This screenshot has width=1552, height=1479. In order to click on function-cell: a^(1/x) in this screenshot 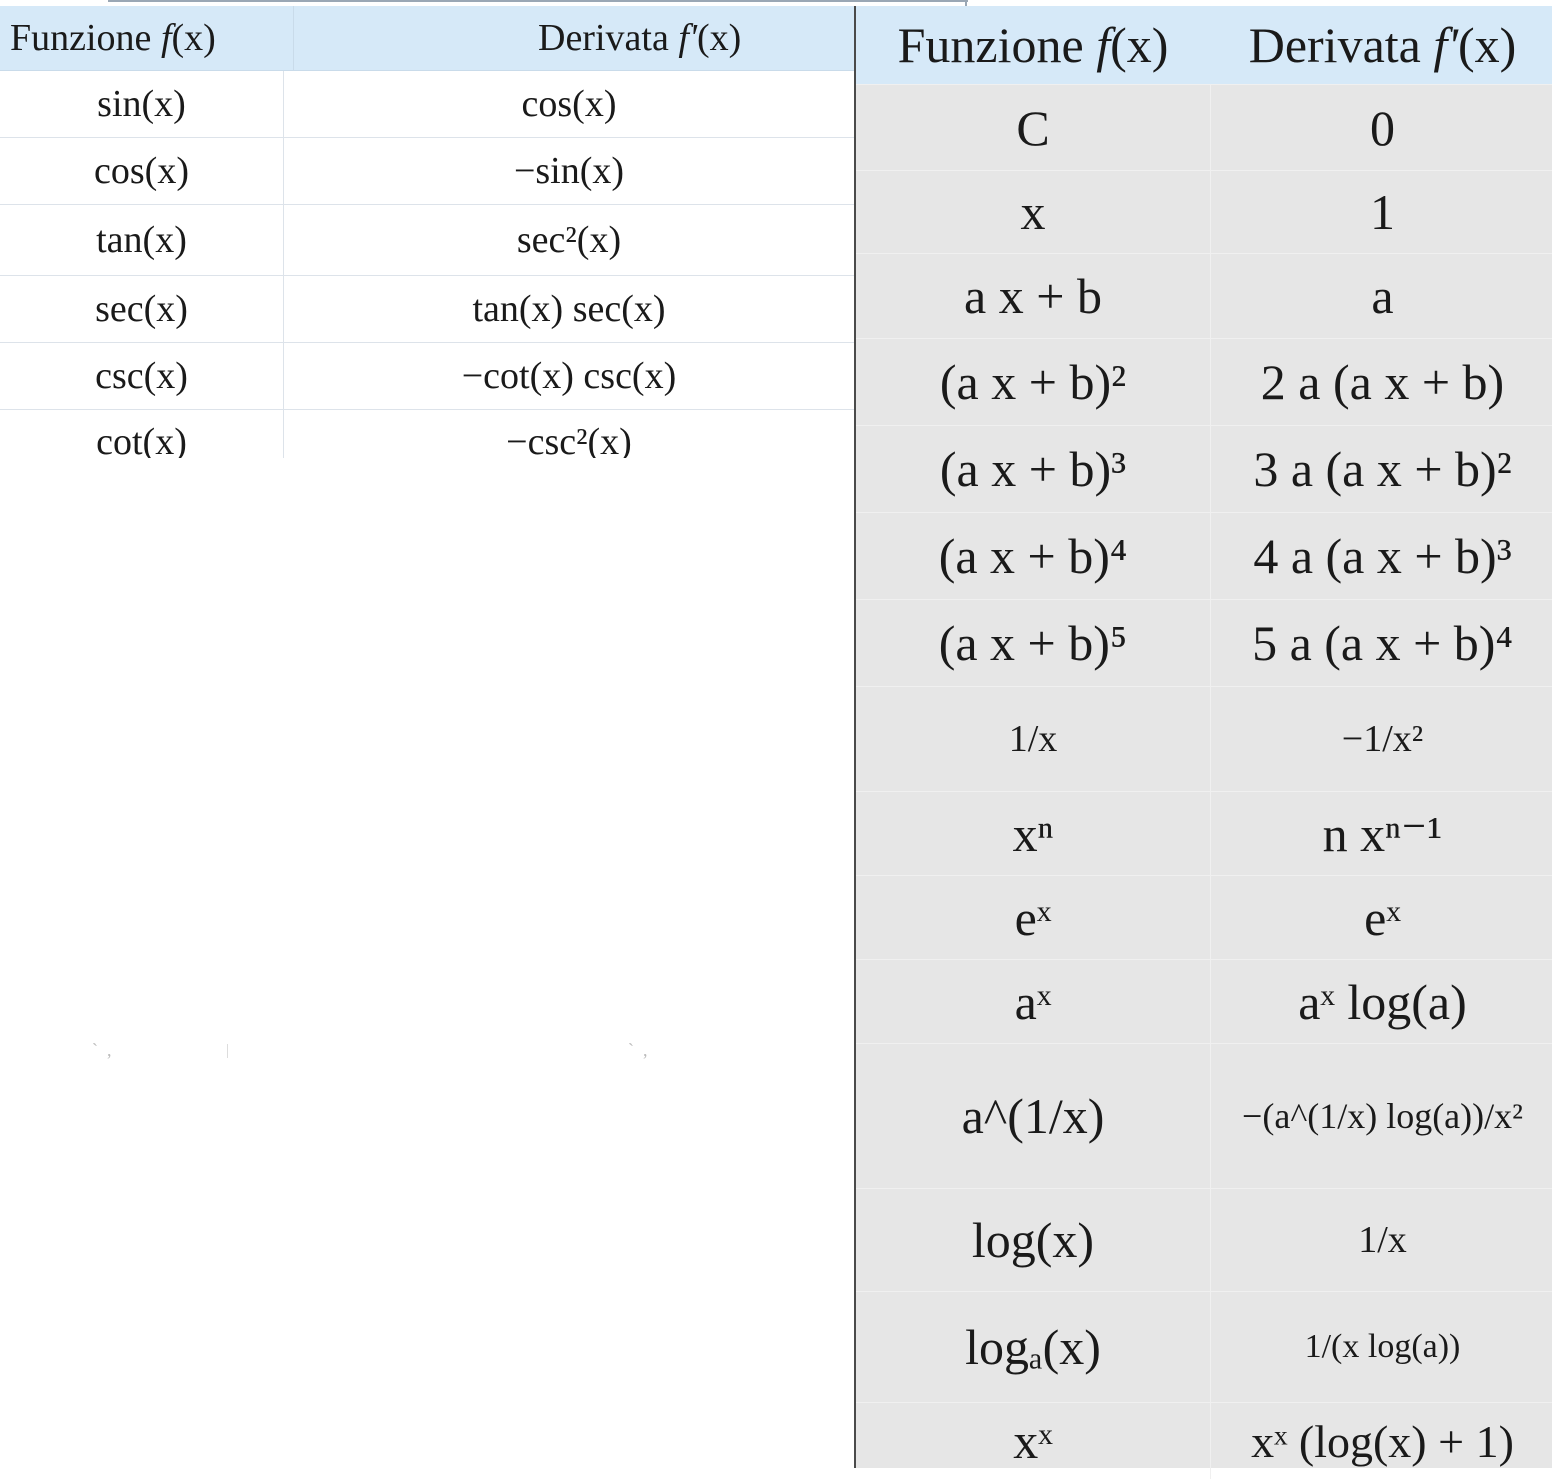, I will do `click(1033, 1116)`.